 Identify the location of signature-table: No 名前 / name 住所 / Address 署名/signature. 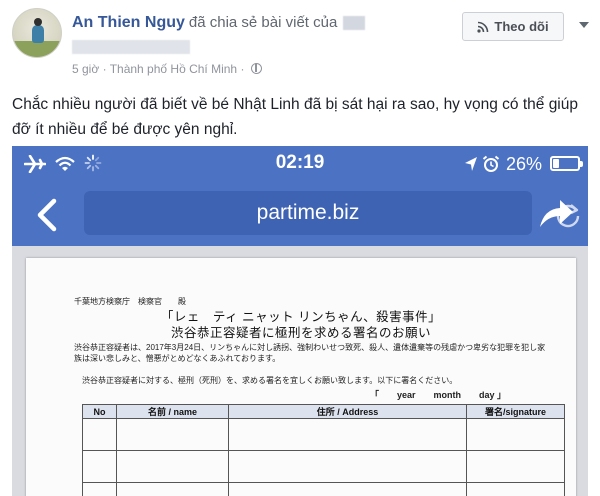
(323, 450).